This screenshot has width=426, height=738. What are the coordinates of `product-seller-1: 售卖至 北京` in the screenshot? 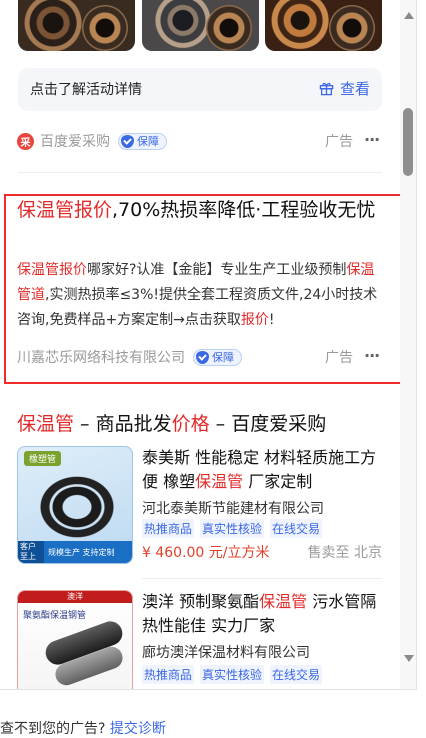 It's located at (344, 553).